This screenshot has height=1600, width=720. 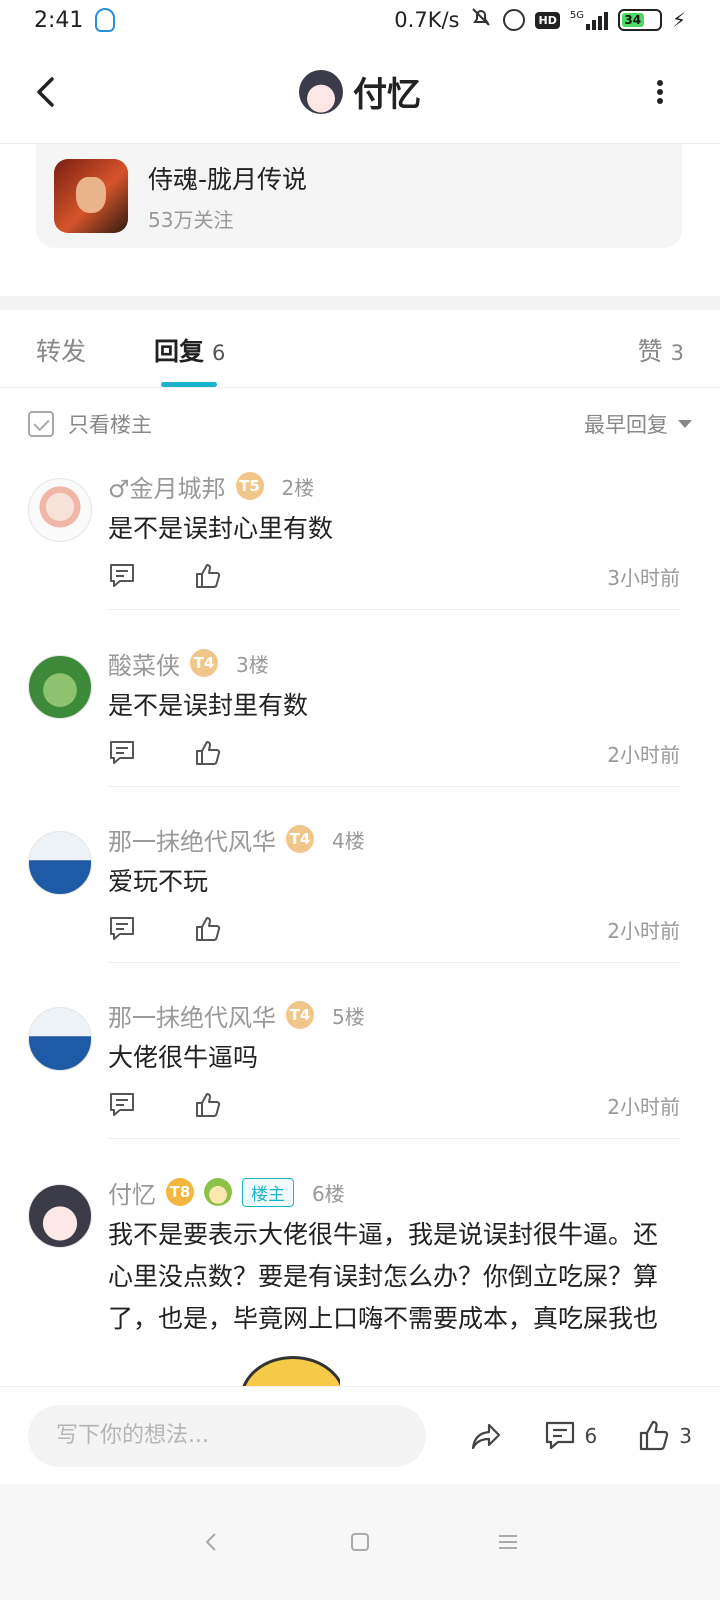 What do you see at coordinates (547, 20) in the screenshot?
I see `hd-icon: HD` at bounding box center [547, 20].